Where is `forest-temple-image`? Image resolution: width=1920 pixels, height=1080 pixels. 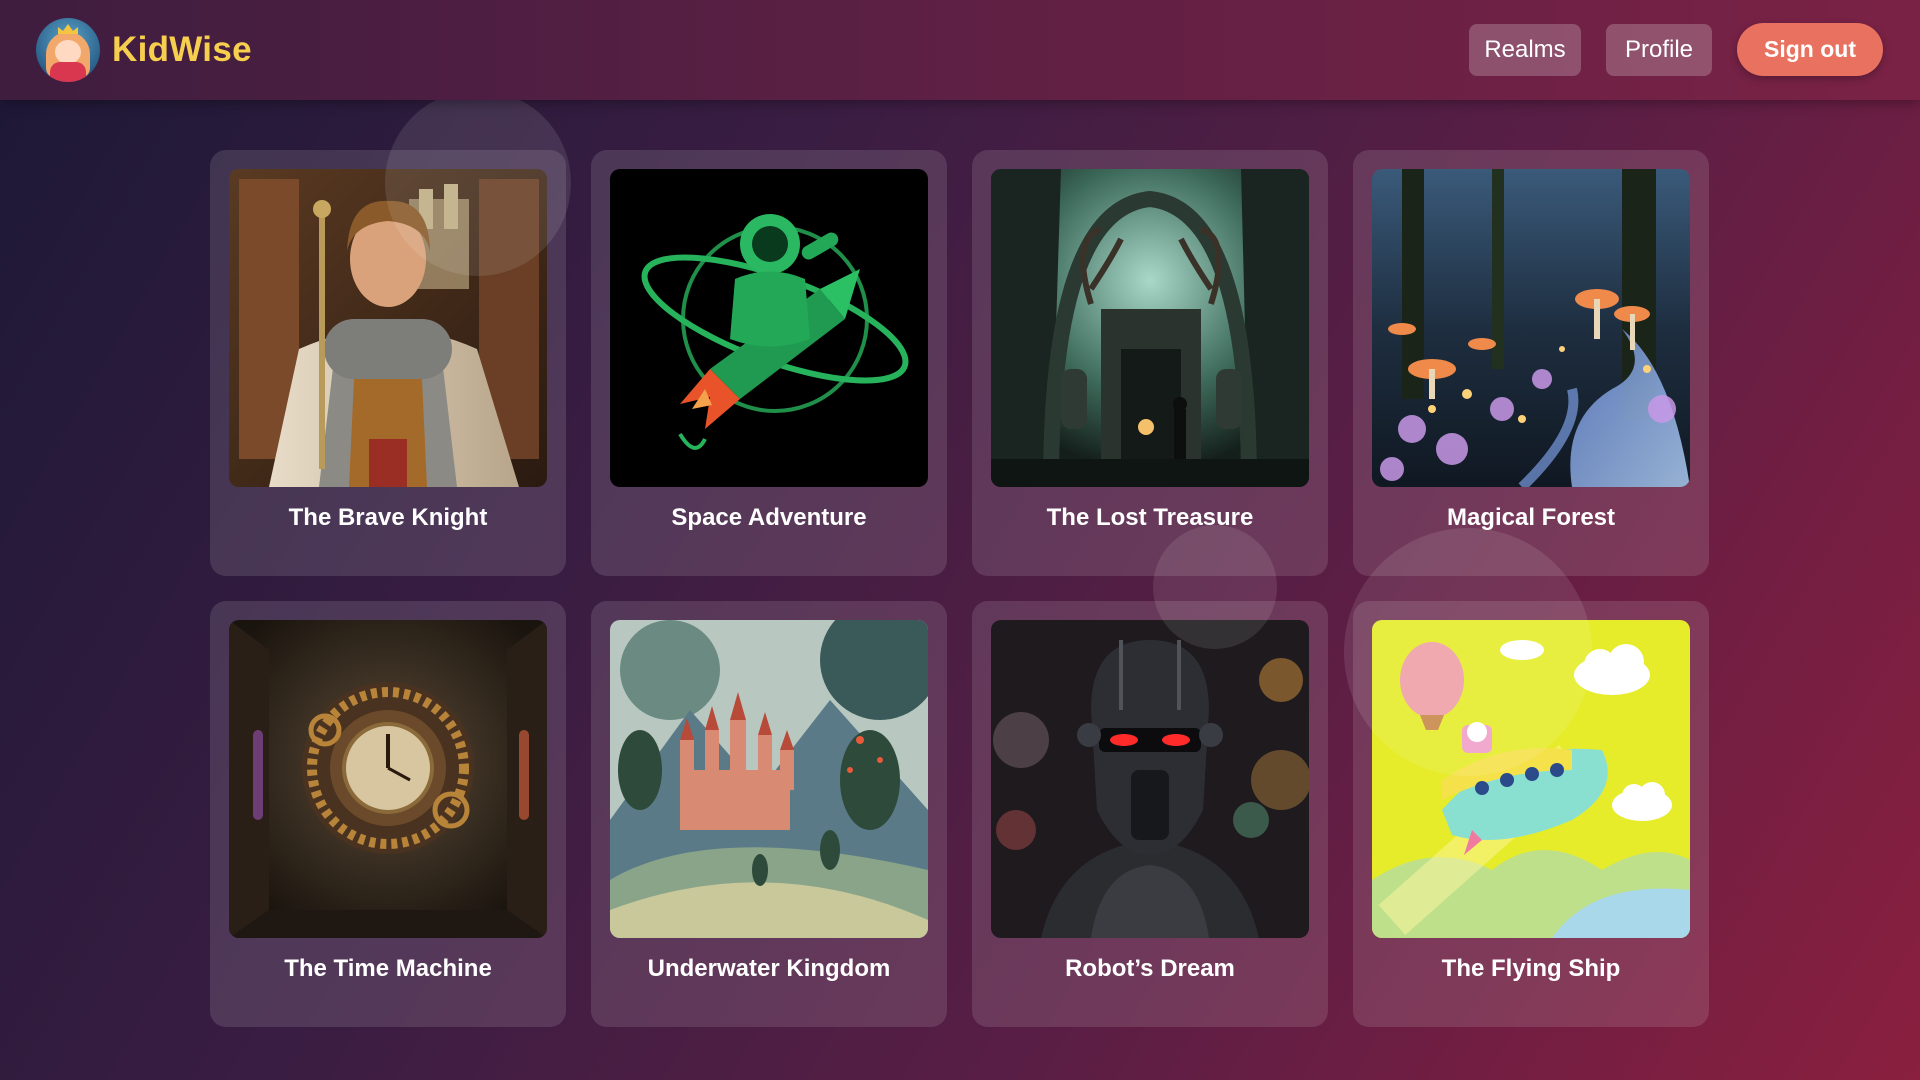
forest-temple-image is located at coordinates (1150, 328).